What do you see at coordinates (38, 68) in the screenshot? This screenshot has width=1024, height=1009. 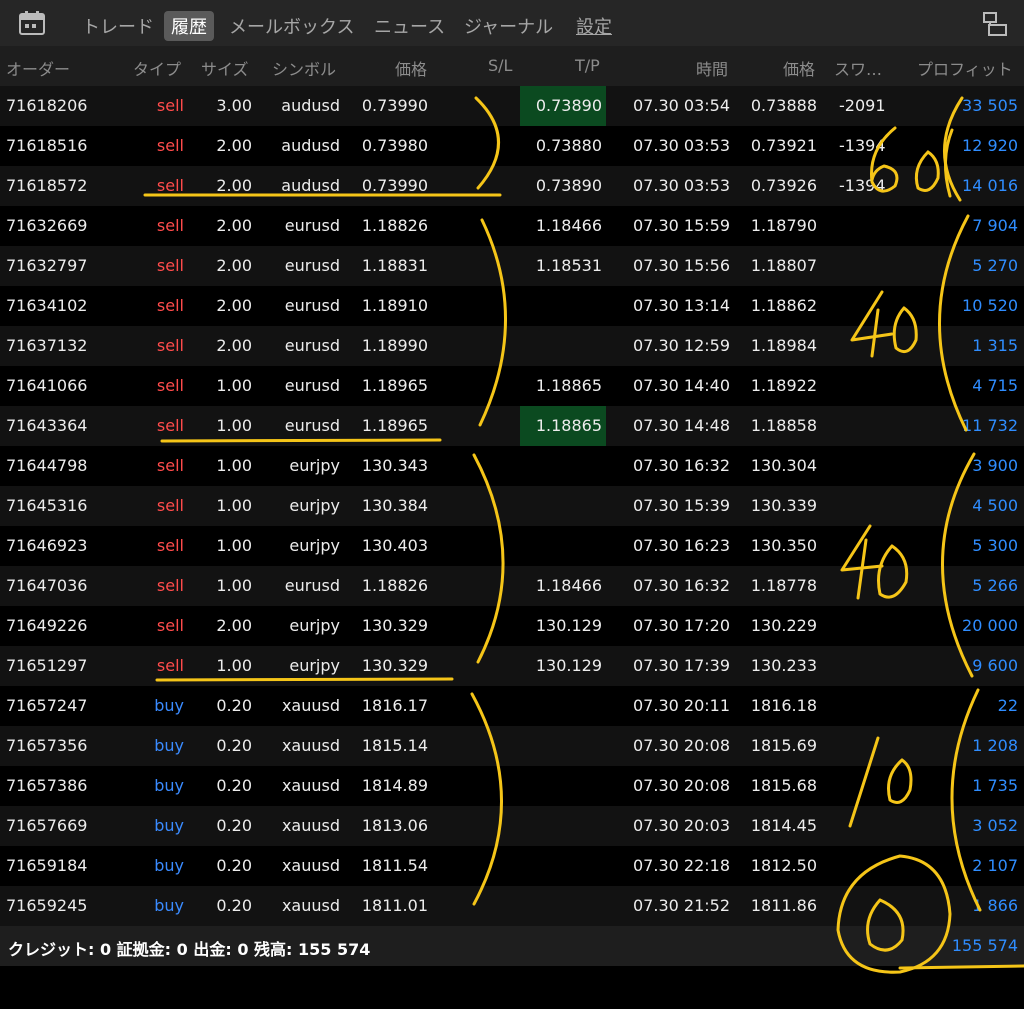 I see `col-order: オーダー` at bounding box center [38, 68].